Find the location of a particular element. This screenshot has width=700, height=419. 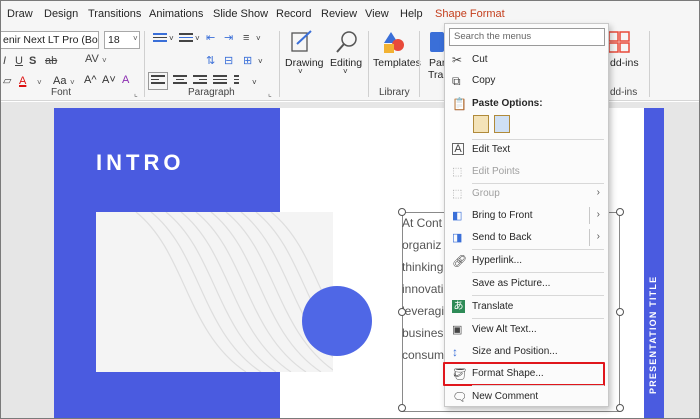

smartart-icon: ⊞ is located at coordinates (247, 61).